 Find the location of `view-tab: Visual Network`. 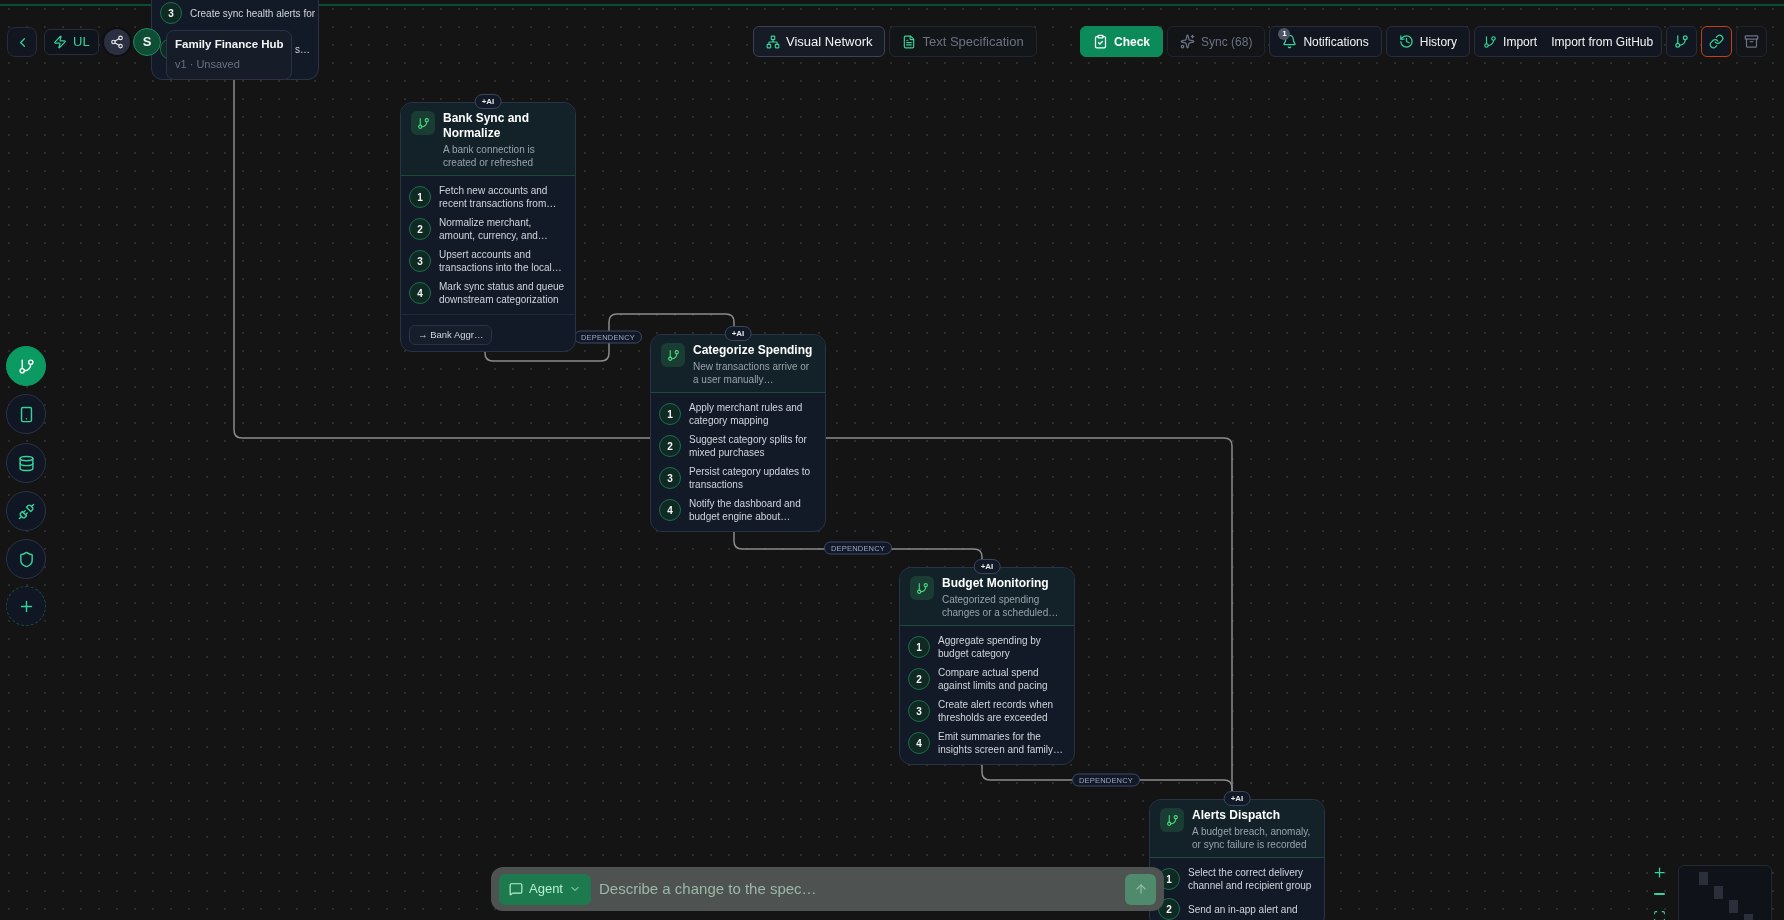

view-tab: Visual Network is located at coordinates (819, 41).